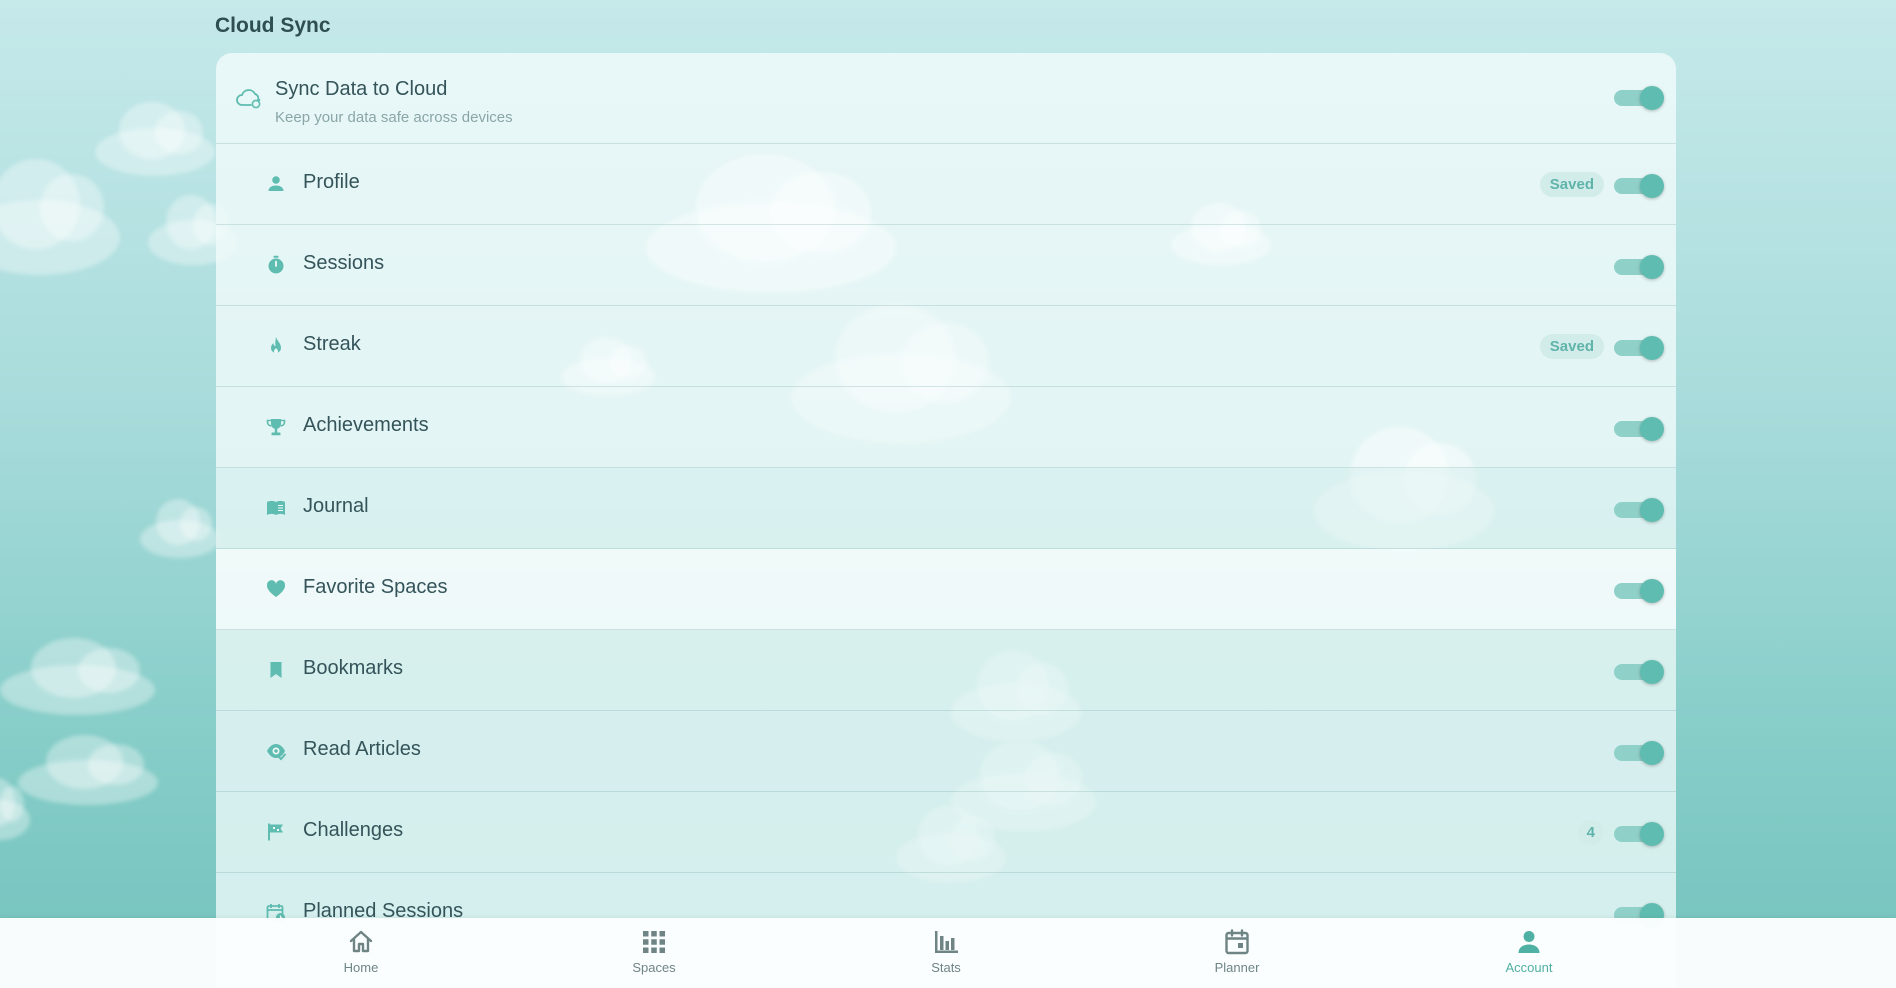 The height and width of the screenshot is (988, 1896). What do you see at coordinates (361, 89) in the screenshot?
I see `sync-master-title: Sync Data to Cloud` at bounding box center [361, 89].